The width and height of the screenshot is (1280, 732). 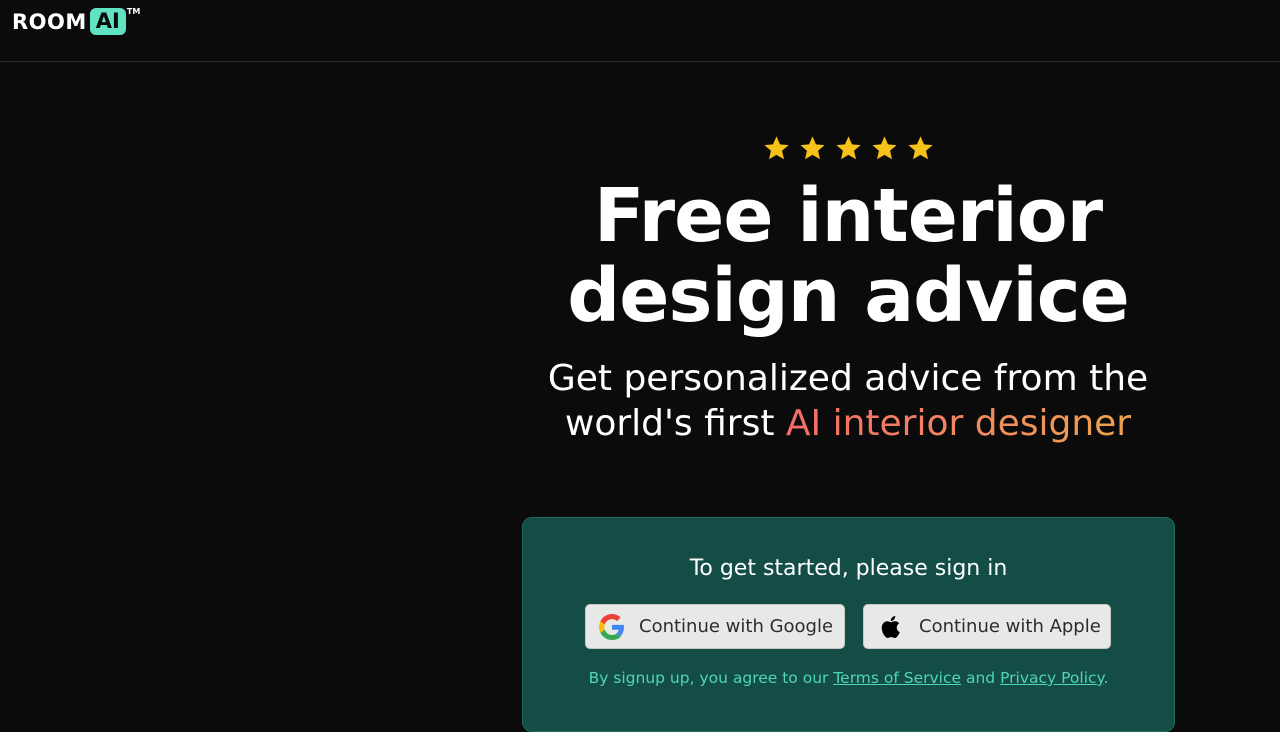 I want to click on page-headline: Free interior design advice, so click(x=848, y=256).